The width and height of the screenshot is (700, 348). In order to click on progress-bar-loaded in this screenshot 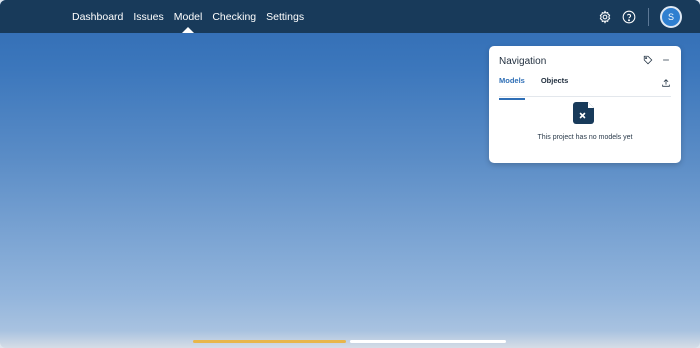, I will do `click(269, 341)`.